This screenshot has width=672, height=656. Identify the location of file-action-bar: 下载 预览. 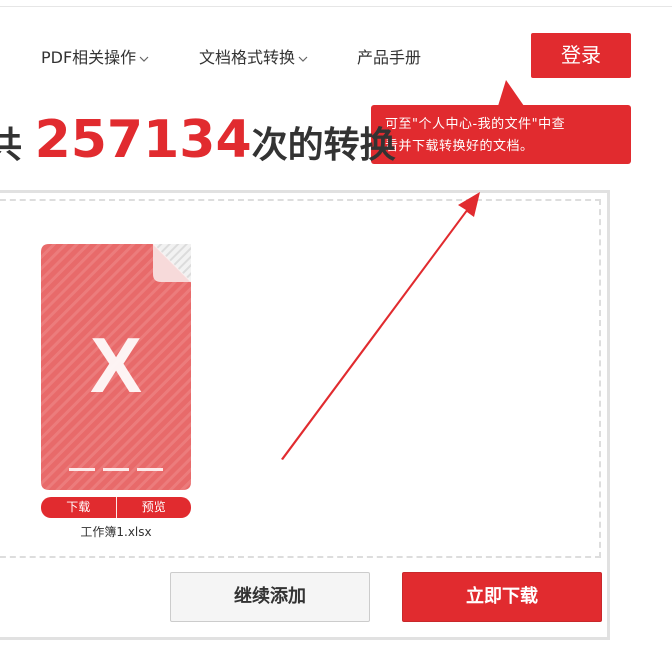
(116, 507).